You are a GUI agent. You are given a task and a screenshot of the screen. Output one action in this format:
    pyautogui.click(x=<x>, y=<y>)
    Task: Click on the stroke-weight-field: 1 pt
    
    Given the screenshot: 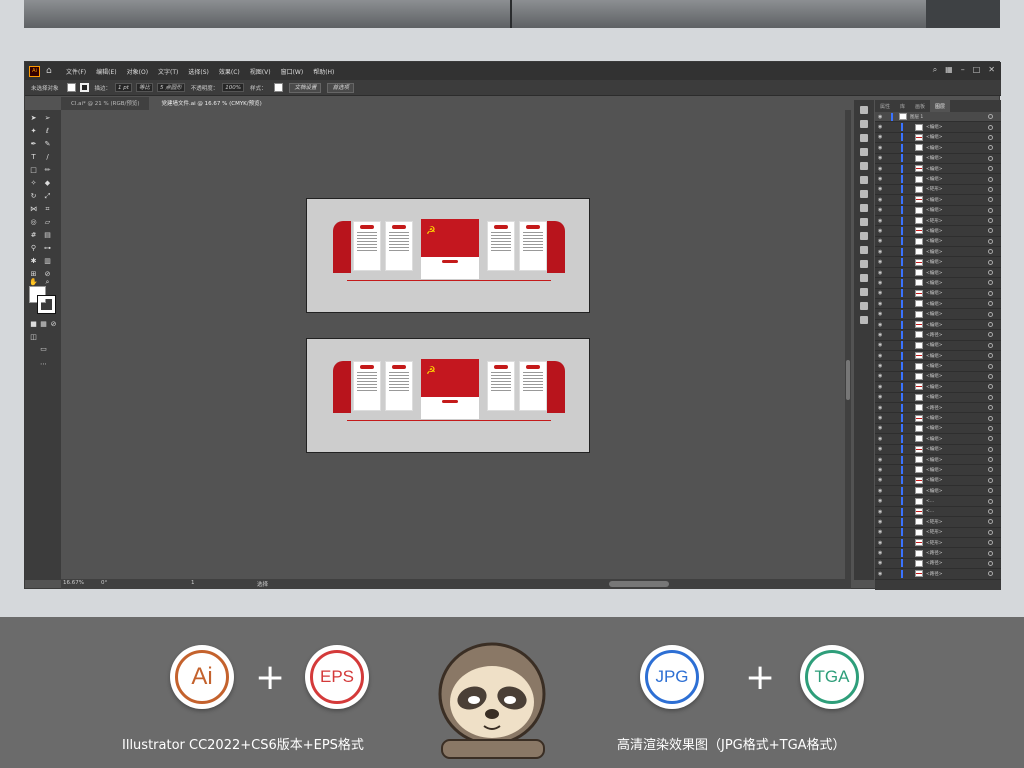 What is the action you would take?
    pyautogui.click(x=123, y=87)
    